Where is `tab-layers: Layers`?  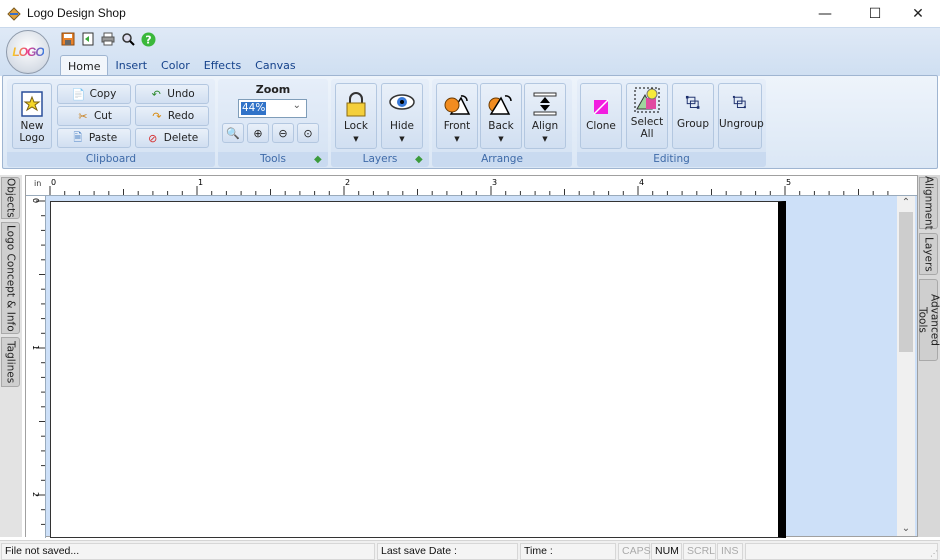
tab-layers: Layers is located at coordinates (928, 254).